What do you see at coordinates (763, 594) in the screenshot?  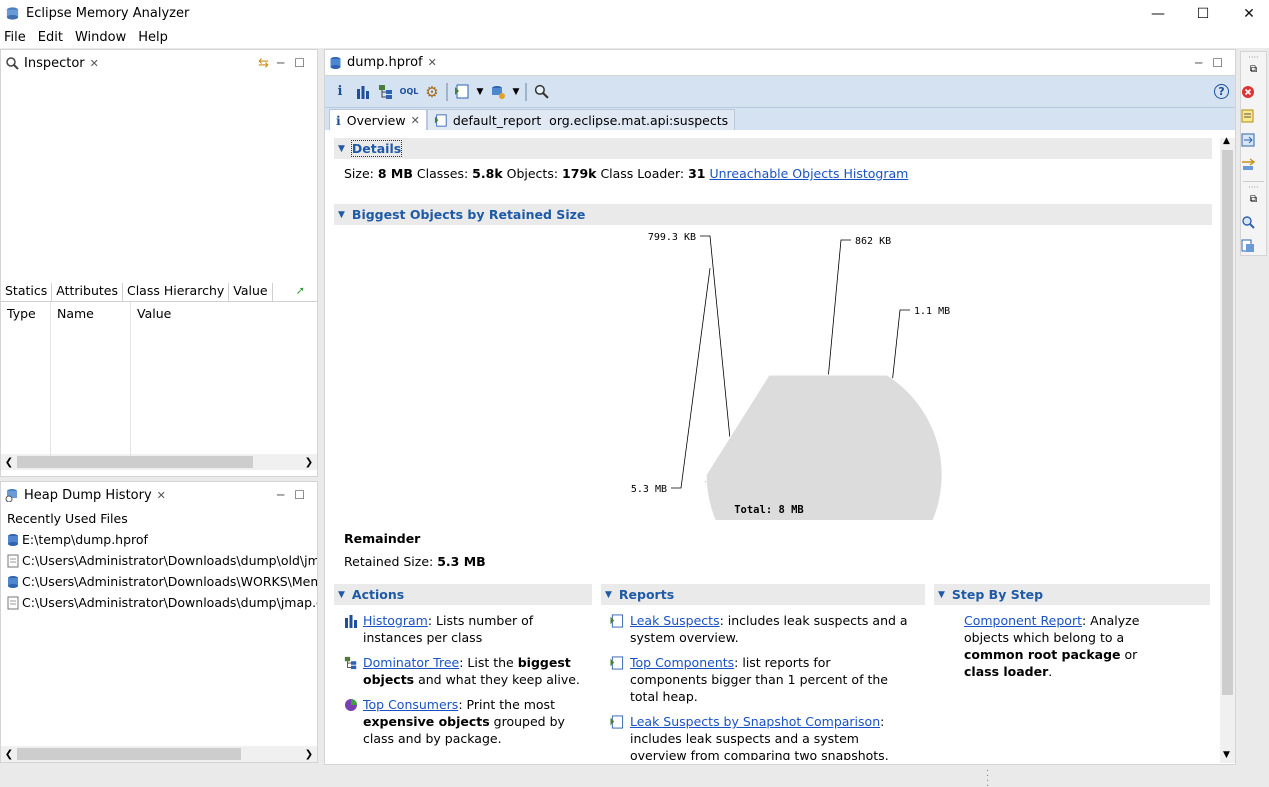 I see `reports-header: ▼ Reports` at bounding box center [763, 594].